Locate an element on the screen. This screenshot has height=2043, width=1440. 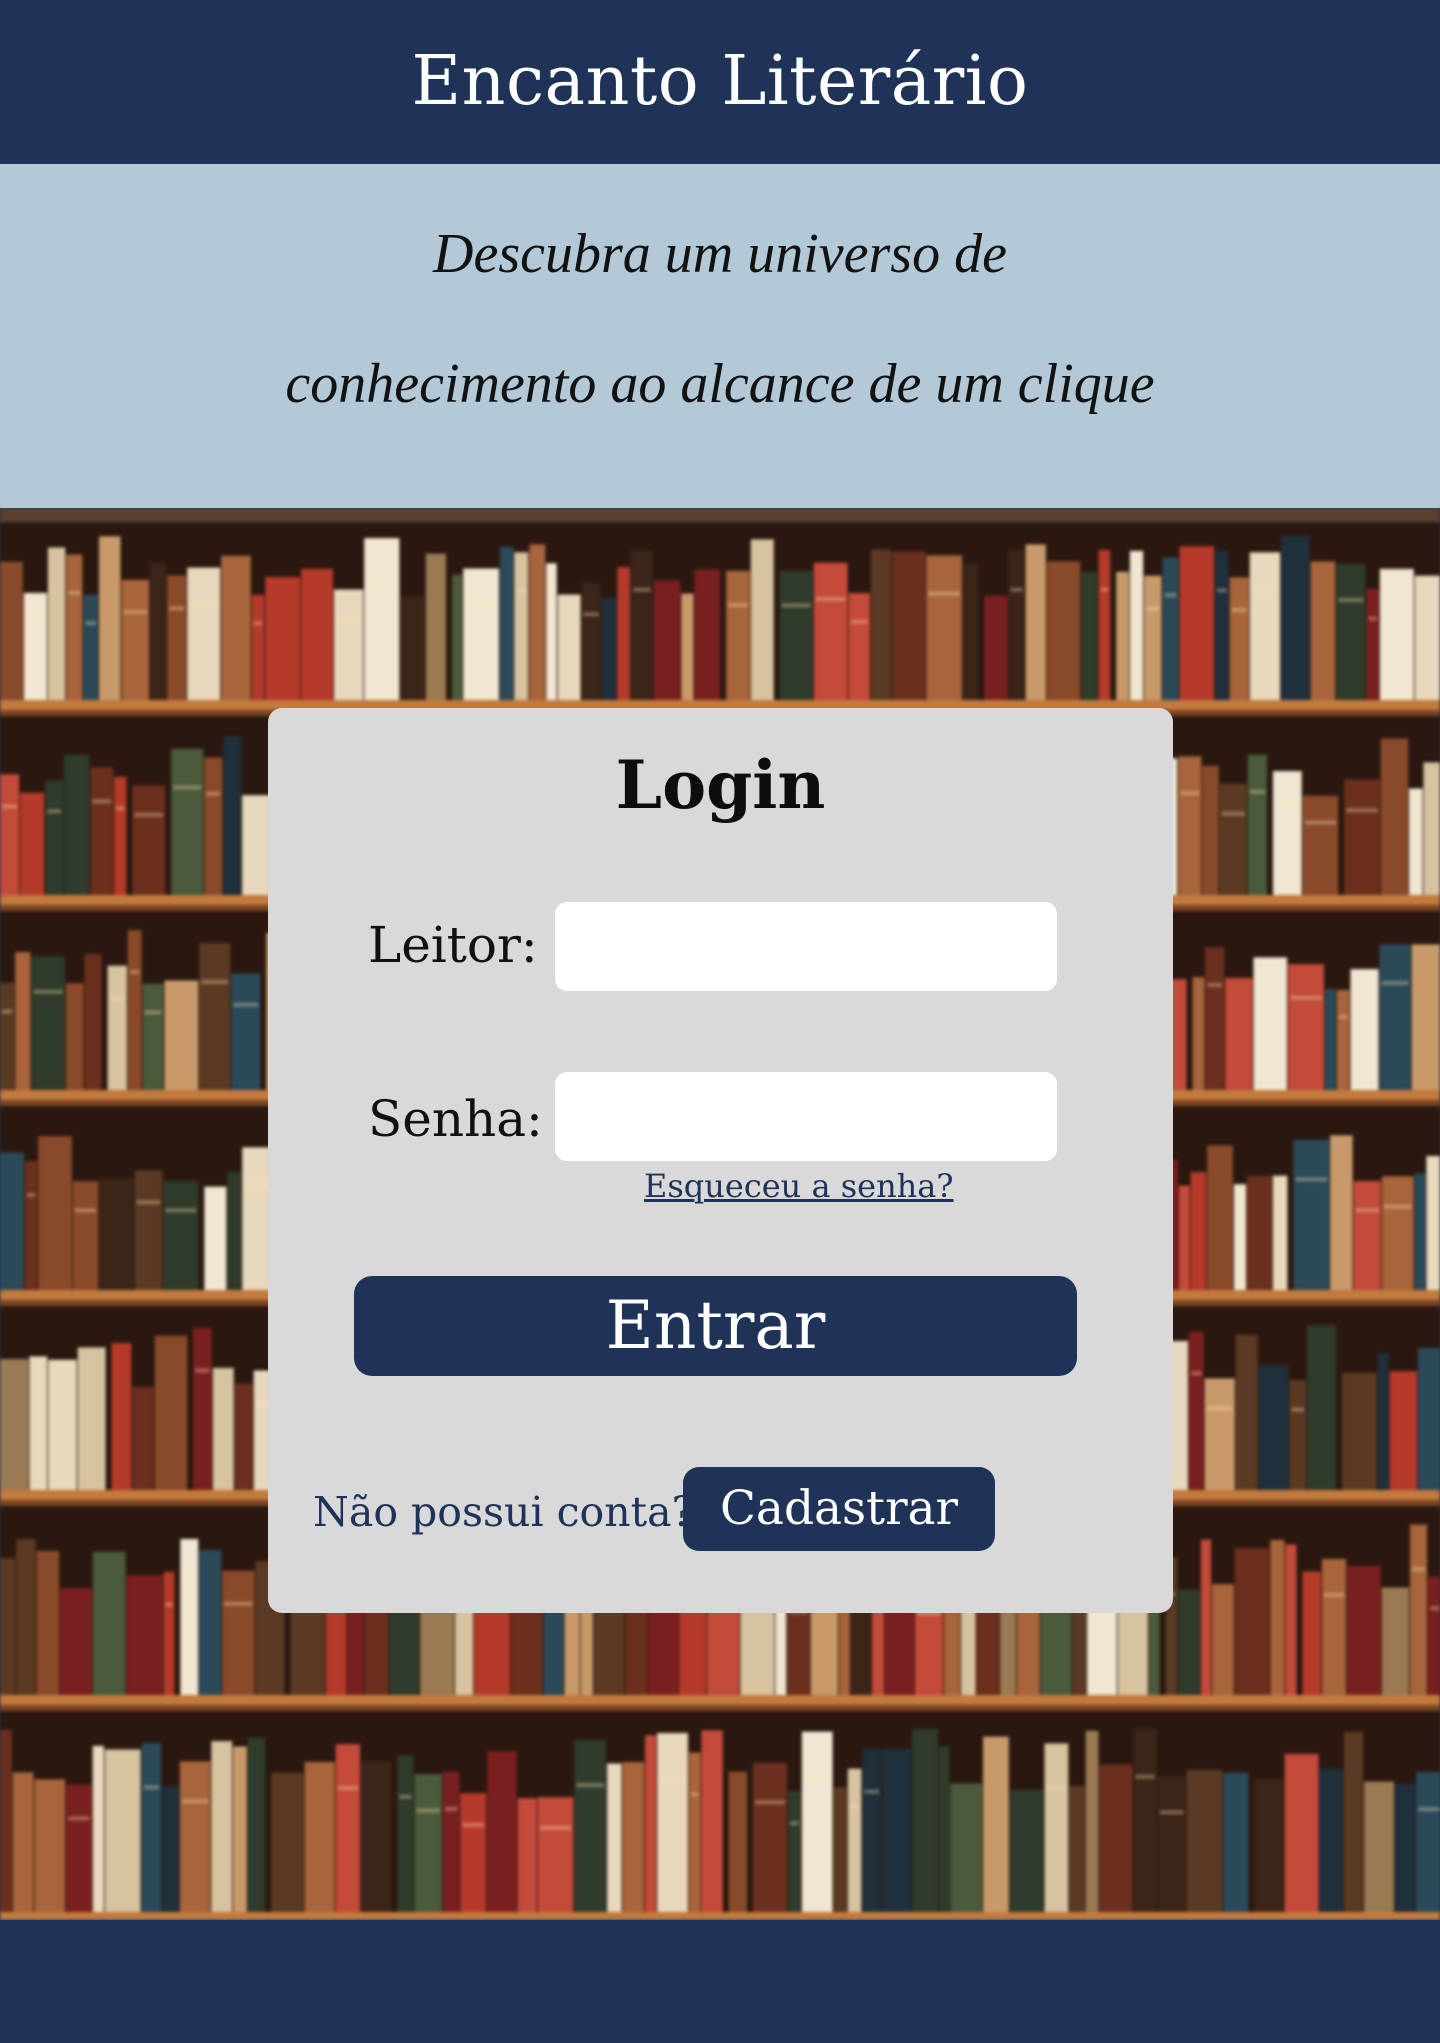
site-title: Encanto Literário is located at coordinates (720, 81).